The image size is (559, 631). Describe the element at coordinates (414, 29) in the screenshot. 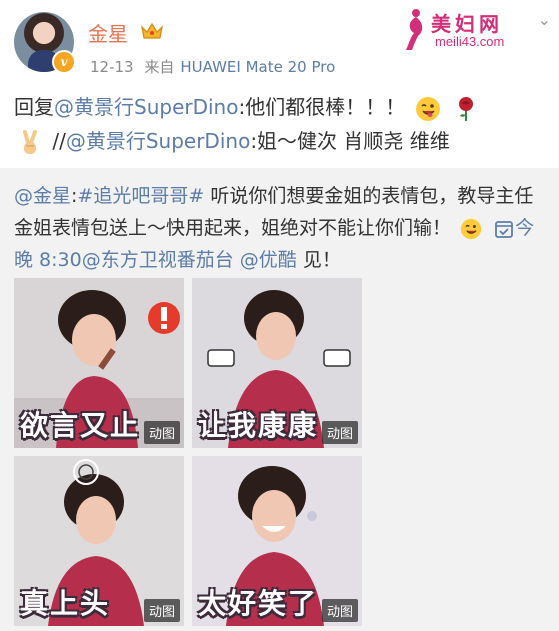

I see `watermark-figure-icon` at that location.